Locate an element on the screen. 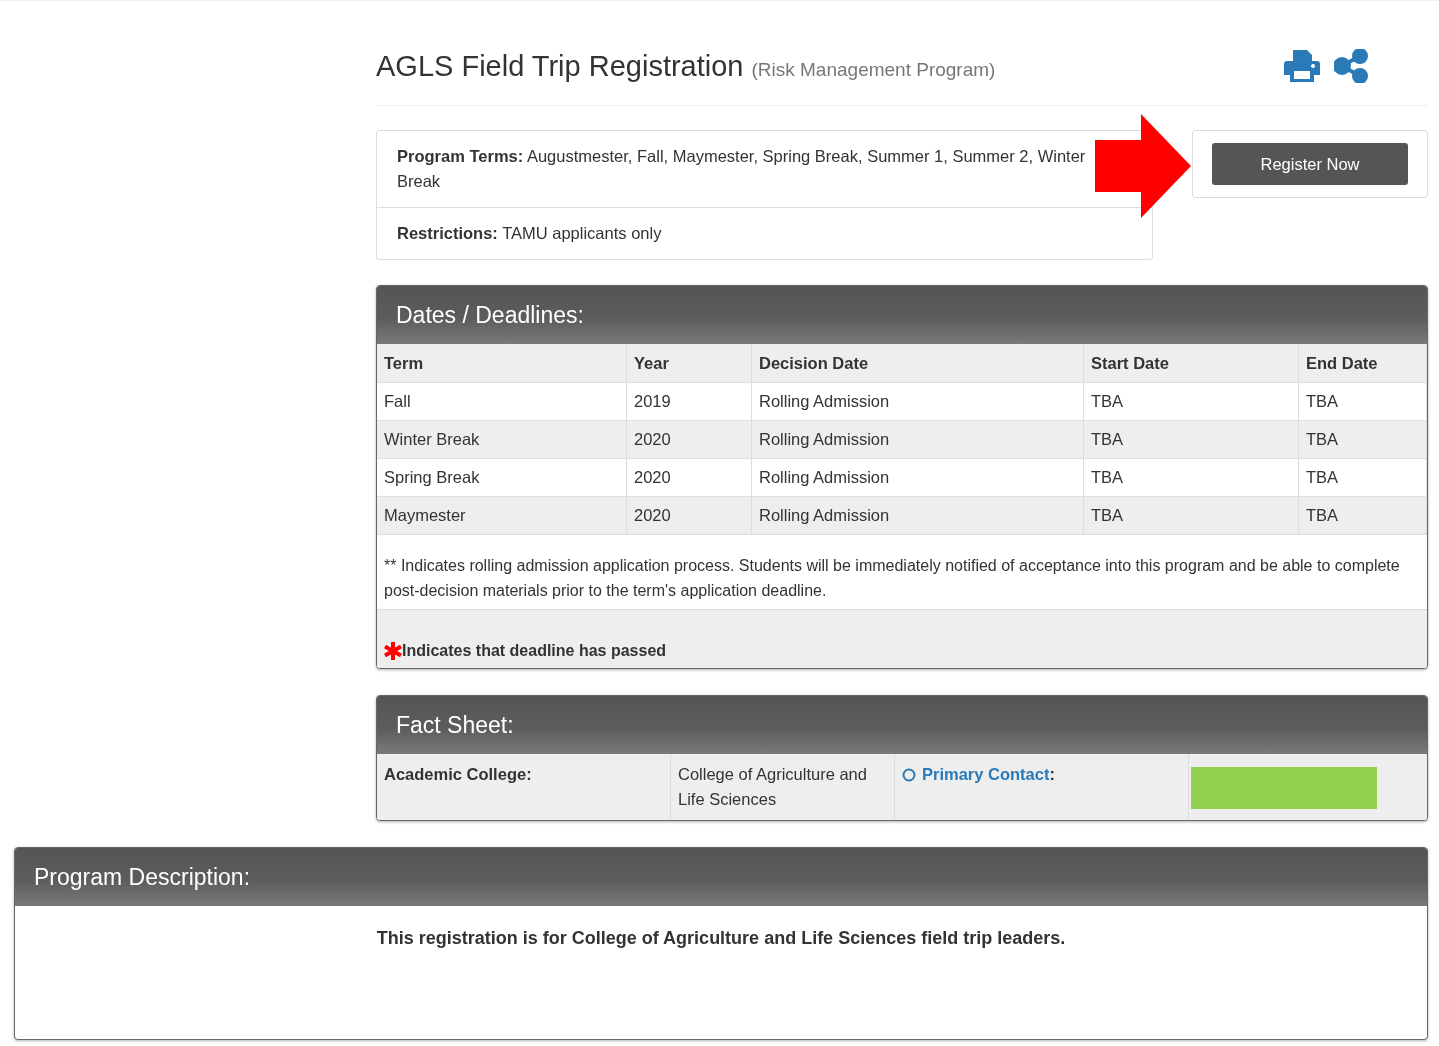 Image resolution: width=1439 pixels, height=1046 pixels. colon-text: : is located at coordinates (1052, 774).